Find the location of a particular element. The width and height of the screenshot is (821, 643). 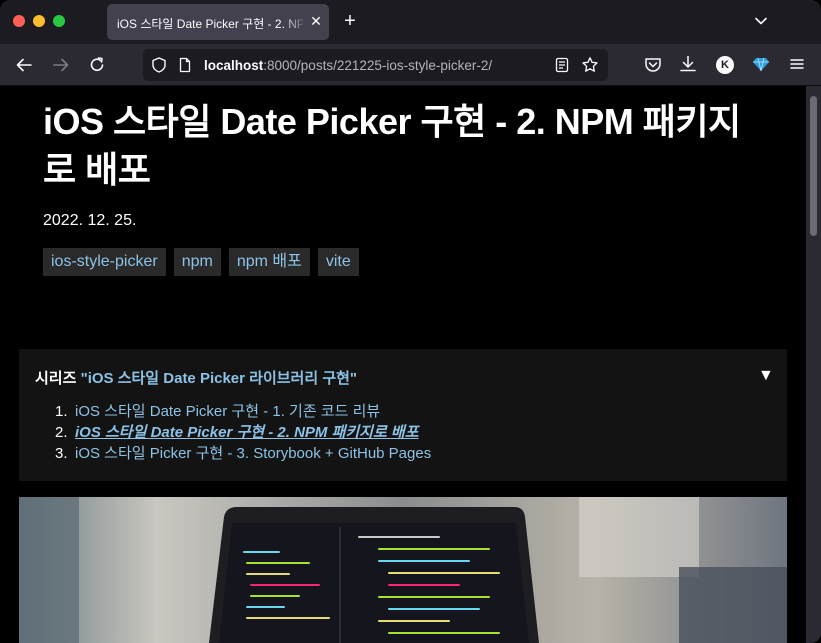

tab-title-fade is located at coordinates (295, 22).